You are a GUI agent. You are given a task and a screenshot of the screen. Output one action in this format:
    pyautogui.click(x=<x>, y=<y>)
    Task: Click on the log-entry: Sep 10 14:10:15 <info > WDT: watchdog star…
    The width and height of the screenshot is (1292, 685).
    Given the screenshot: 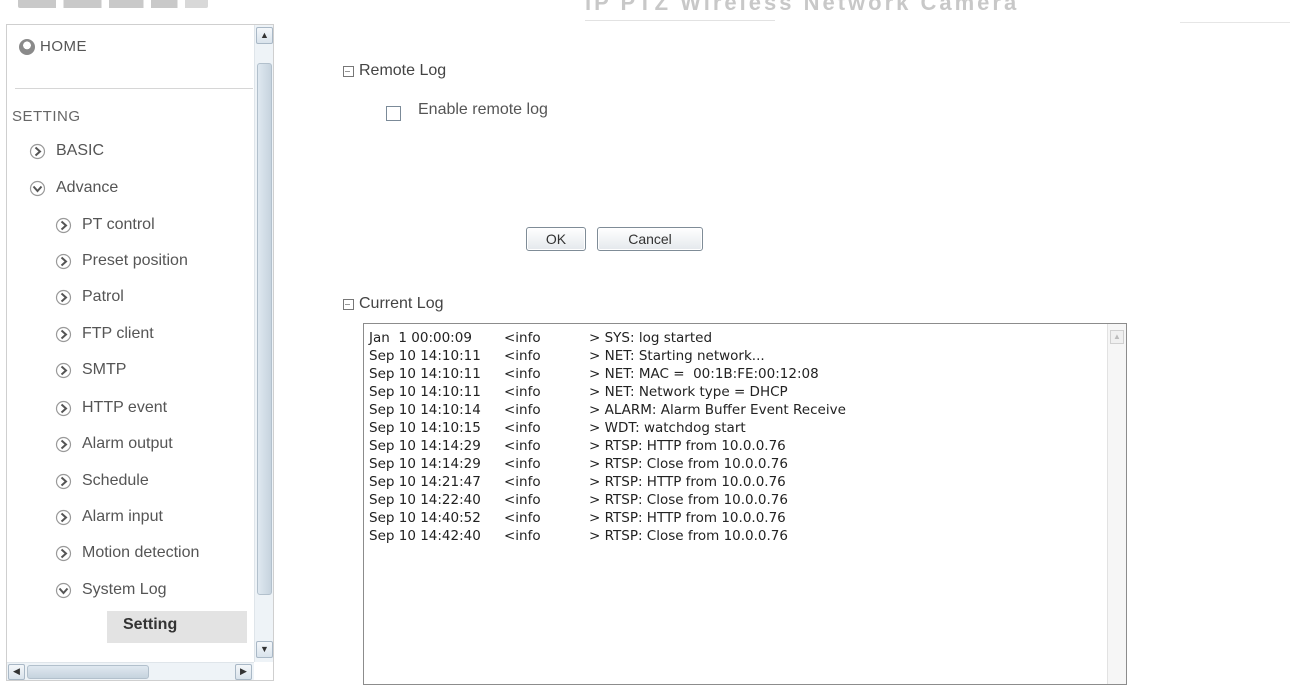 What is the action you would take?
    pyautogui.click(x=607, y=428)
    